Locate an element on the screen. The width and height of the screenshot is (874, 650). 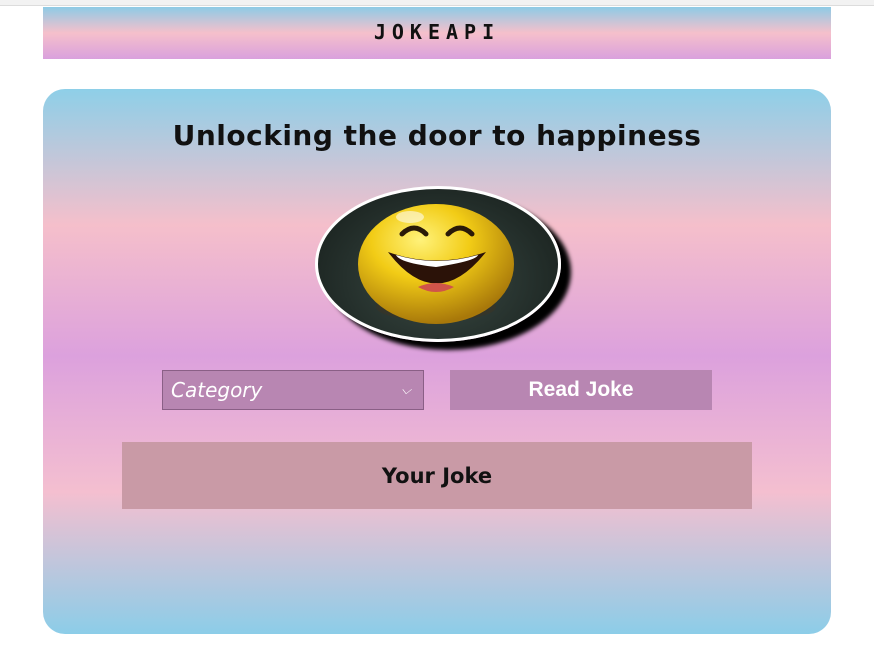
read-joke-button: Read Joke is located at coordinates (581, 390).